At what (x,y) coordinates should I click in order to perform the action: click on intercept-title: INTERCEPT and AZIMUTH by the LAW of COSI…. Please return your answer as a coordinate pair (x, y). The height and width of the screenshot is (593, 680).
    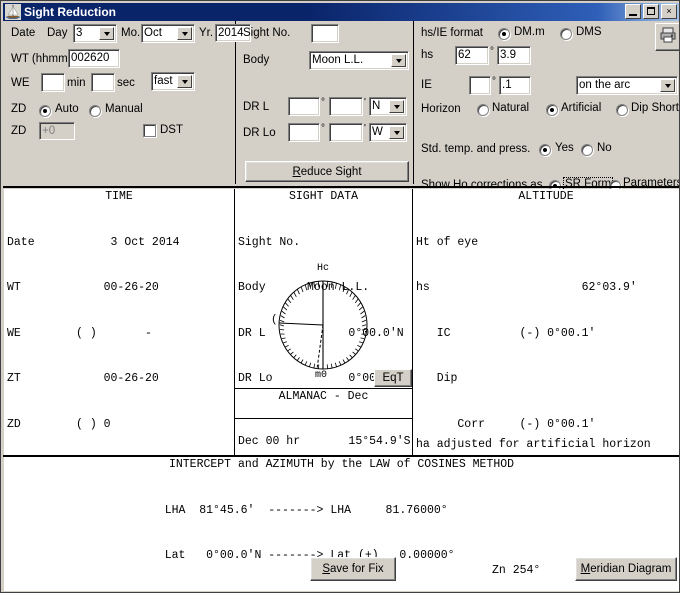
    Looking at the image, I should click on (341, 464).